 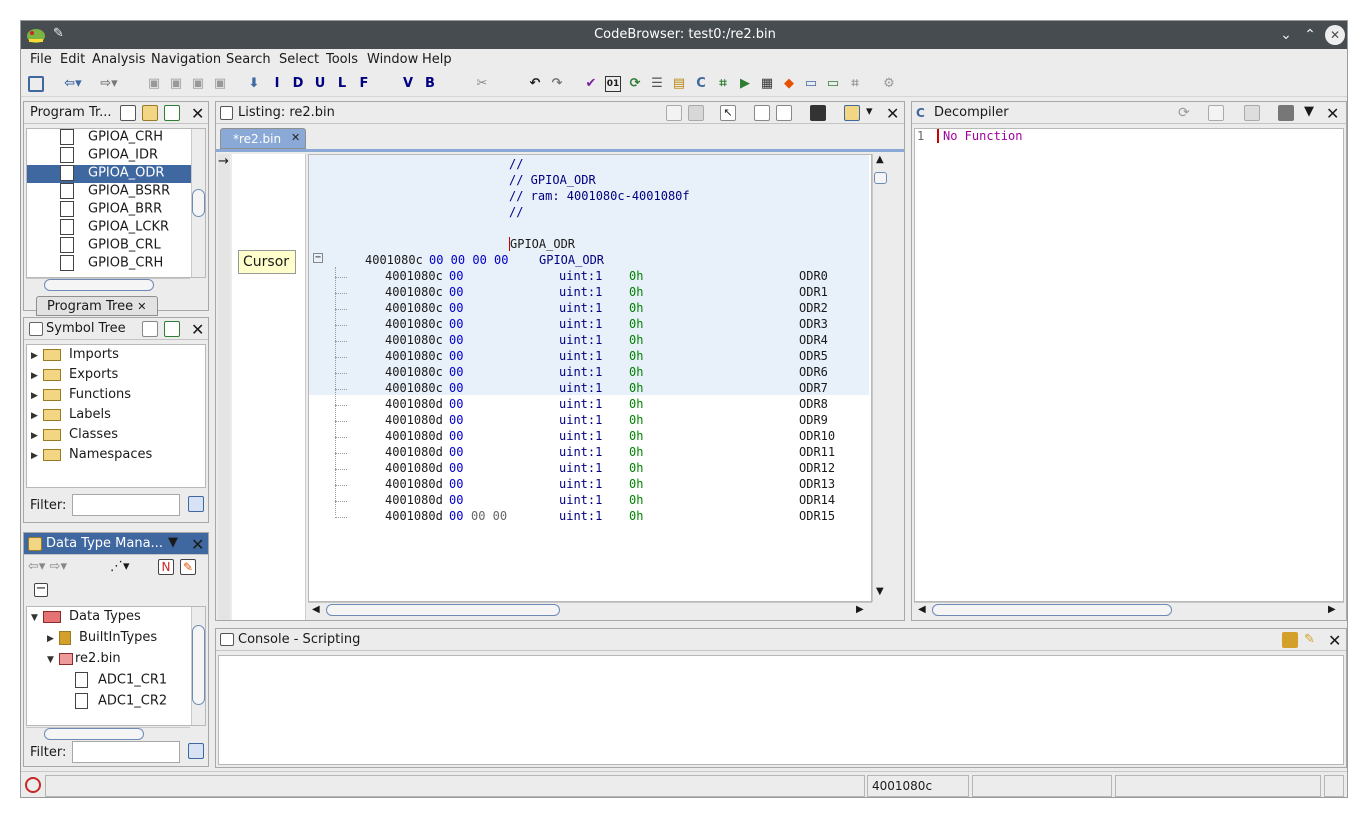 I want to click on field-name: ODR1, so click(x=813, y=292).